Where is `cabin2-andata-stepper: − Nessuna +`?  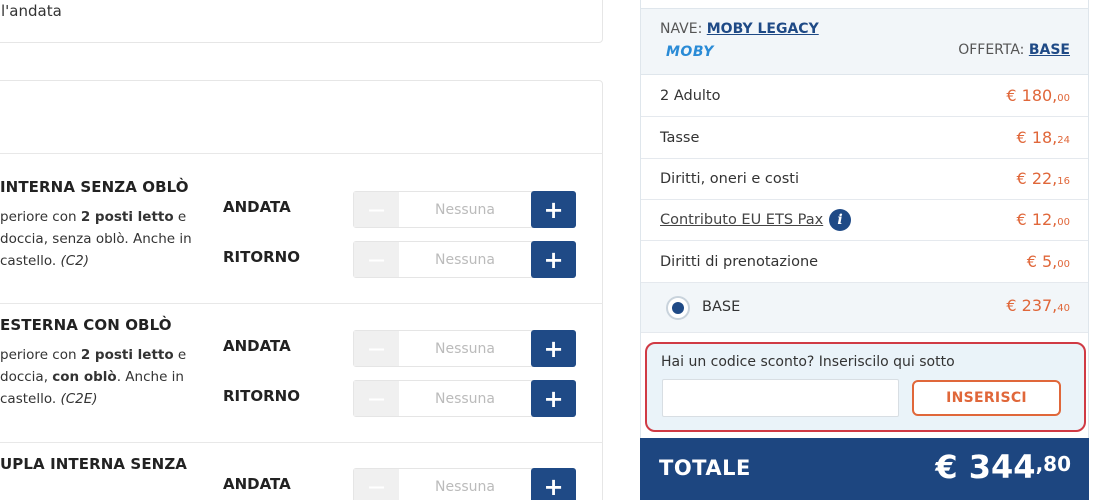
cabin2-andata-stepper: − Nessuna + is located at coordinates (464, 348).